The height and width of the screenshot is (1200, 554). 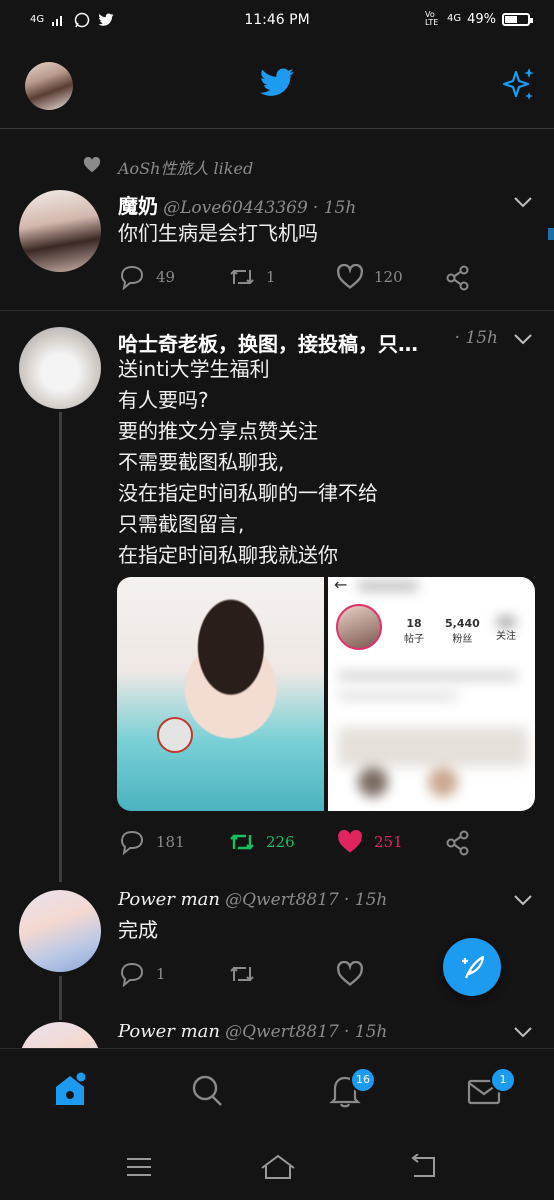 I want to click on tweet-text: 完成, so click(x=138, y=930).